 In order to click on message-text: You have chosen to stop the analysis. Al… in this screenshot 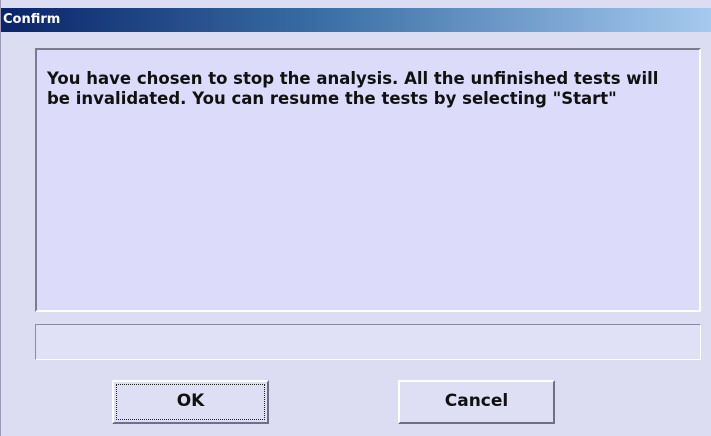, I will do `click(353, 88)`.